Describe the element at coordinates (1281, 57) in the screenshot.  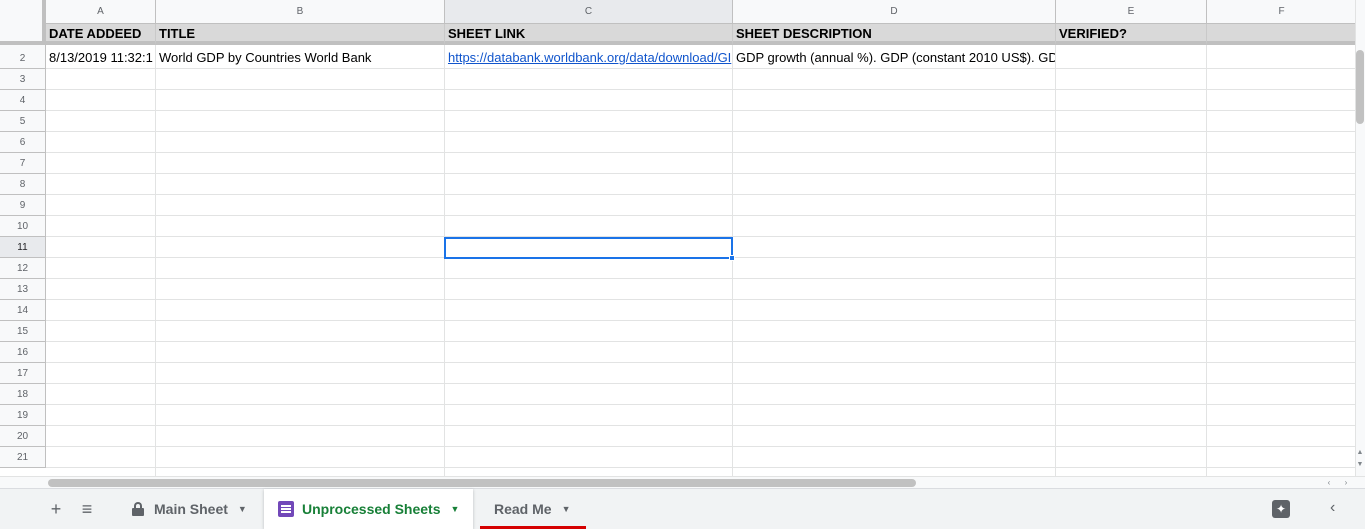
I see `cell-f2` at that location.